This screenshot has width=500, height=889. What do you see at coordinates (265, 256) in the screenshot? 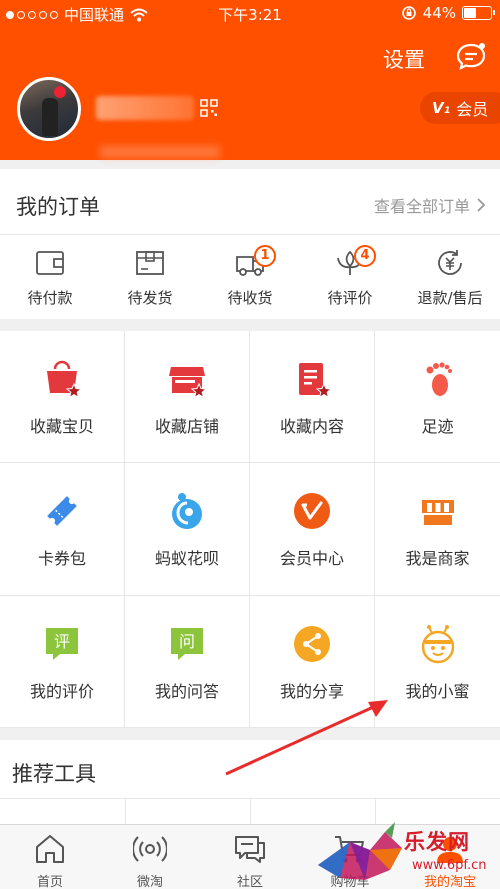
I see `pending-receipt-count-badge: 1` at bounding box center [265, 256].